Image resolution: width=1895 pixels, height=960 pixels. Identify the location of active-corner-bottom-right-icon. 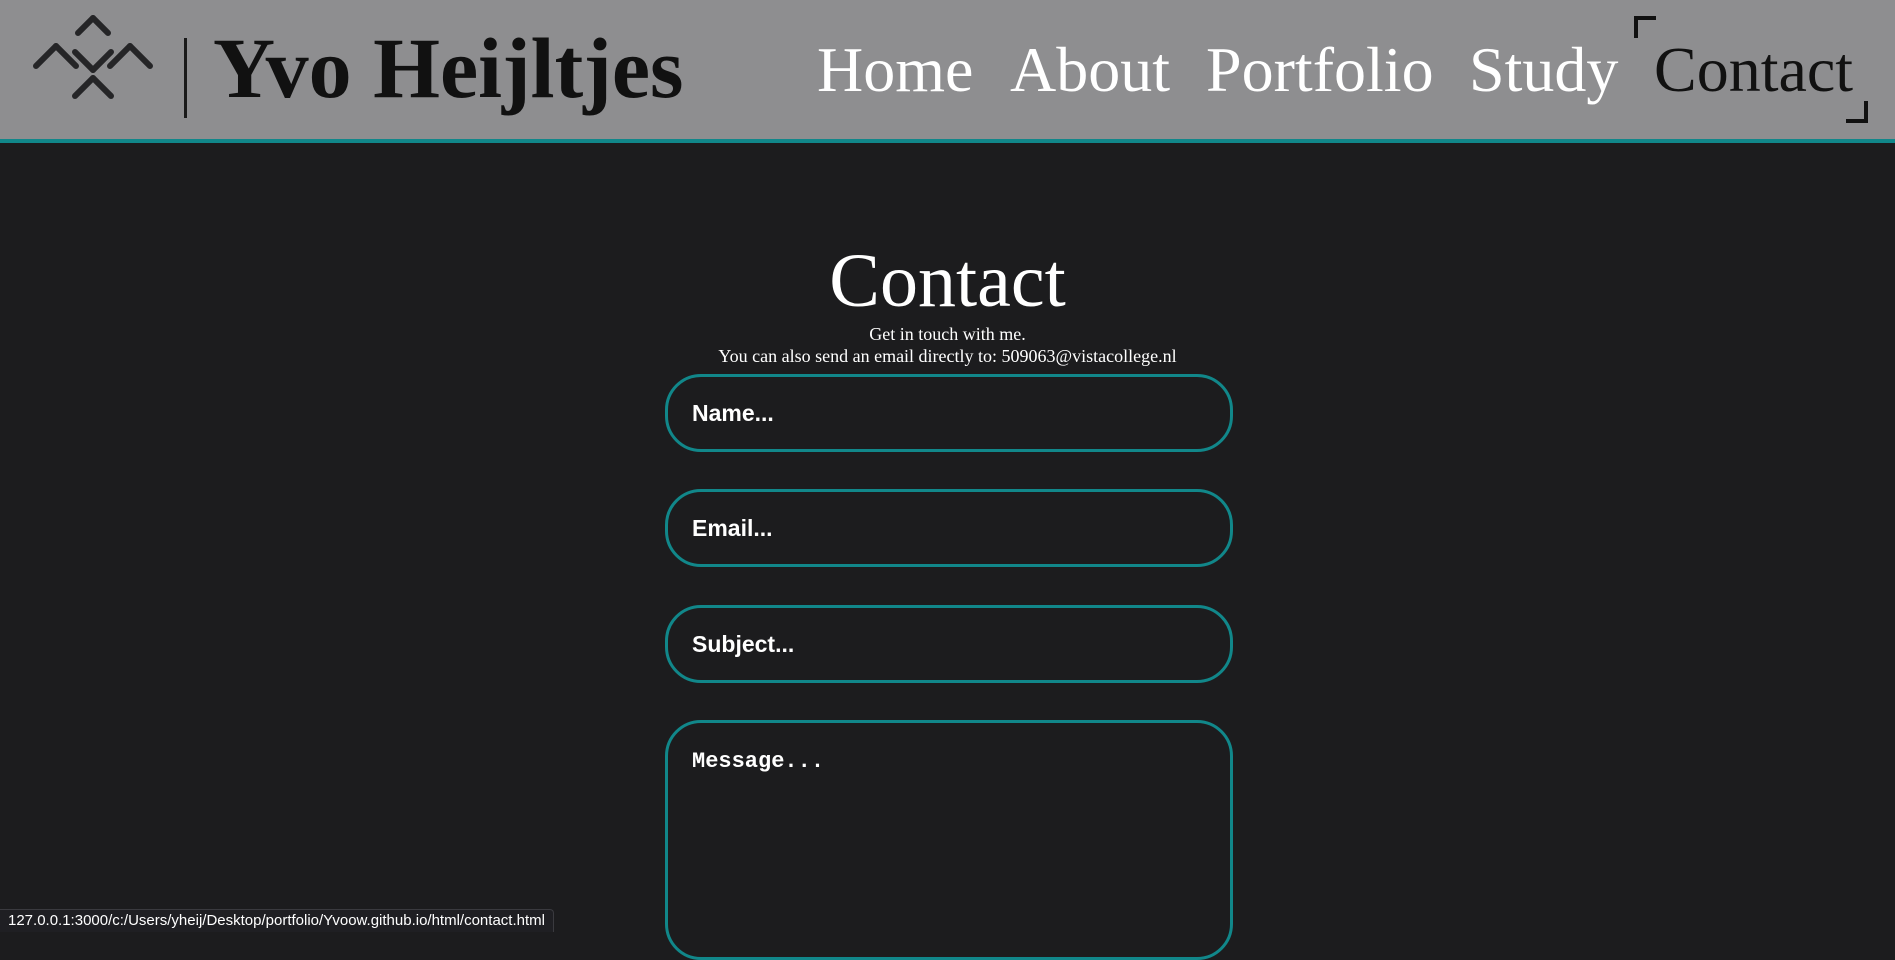
(1857, 112).